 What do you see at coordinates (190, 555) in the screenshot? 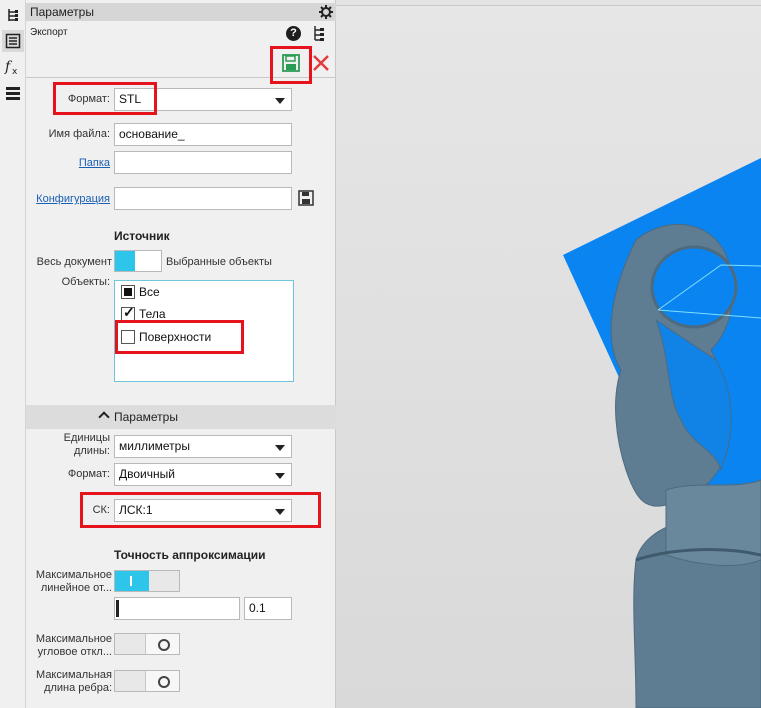
I see `accuracy-heading: Точность аппроксимации` at bounding box center [190, 555].